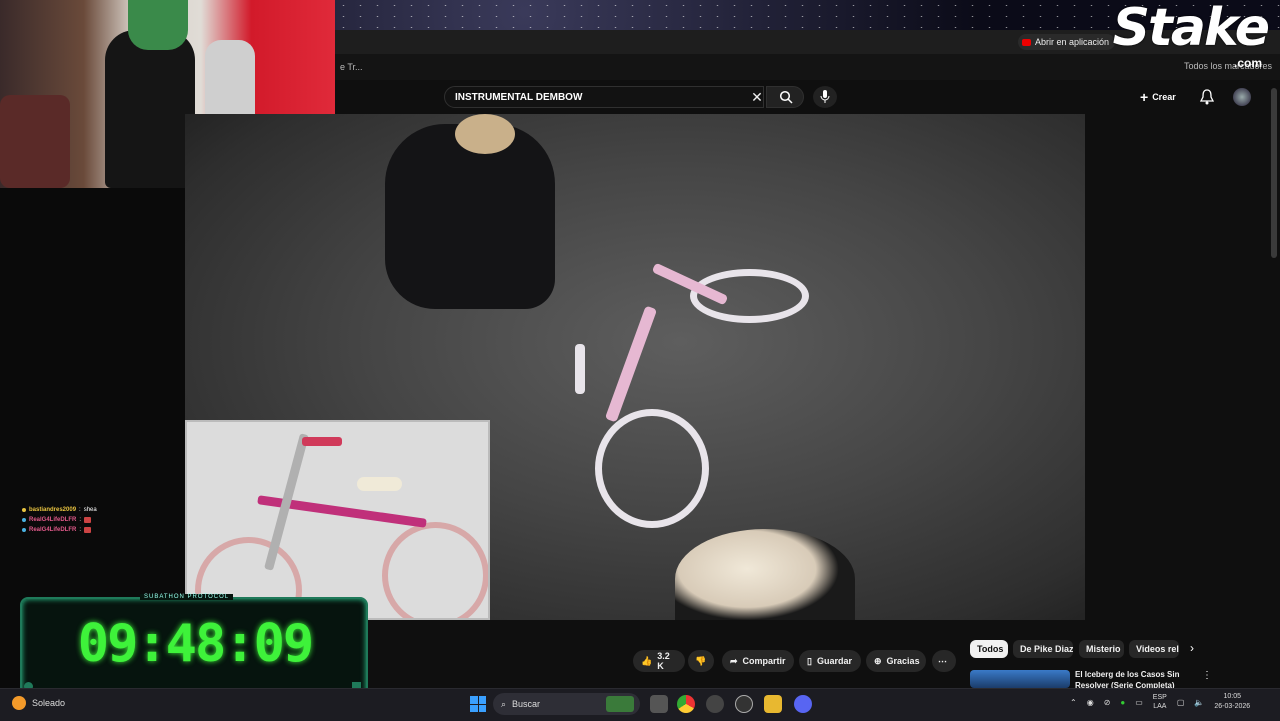  What do you see at coordinates (35, 141) in the screenshot?
I see `webcam-sofa` at bounding box center [35, 141].